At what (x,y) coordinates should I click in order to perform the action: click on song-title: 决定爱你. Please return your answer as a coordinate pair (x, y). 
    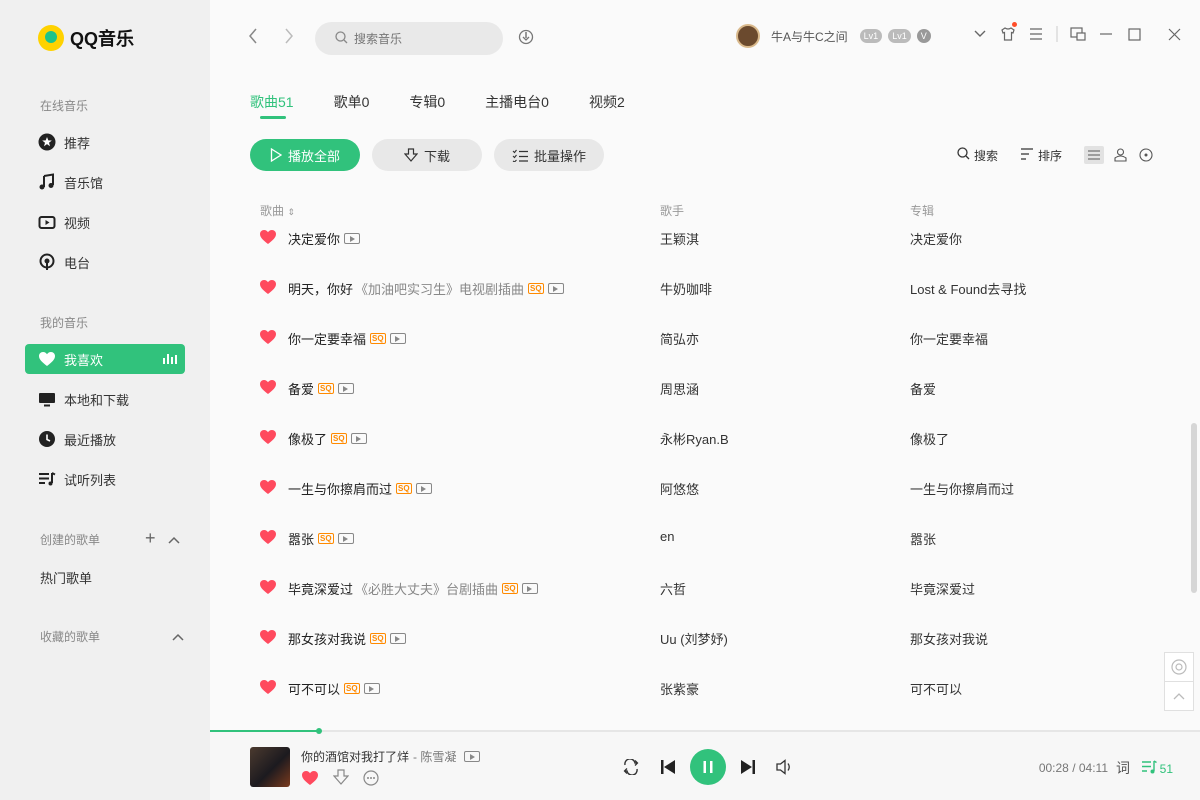
    Looking at the image, I should click on (314, 238).